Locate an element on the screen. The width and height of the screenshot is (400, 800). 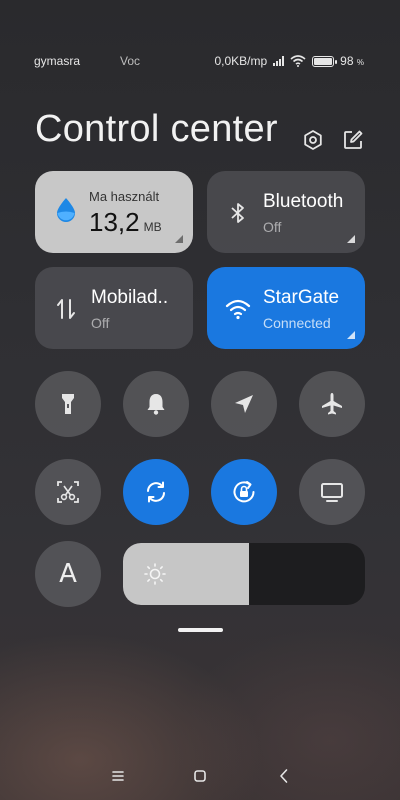
navigation-bar is located at coordinates (200, 775).